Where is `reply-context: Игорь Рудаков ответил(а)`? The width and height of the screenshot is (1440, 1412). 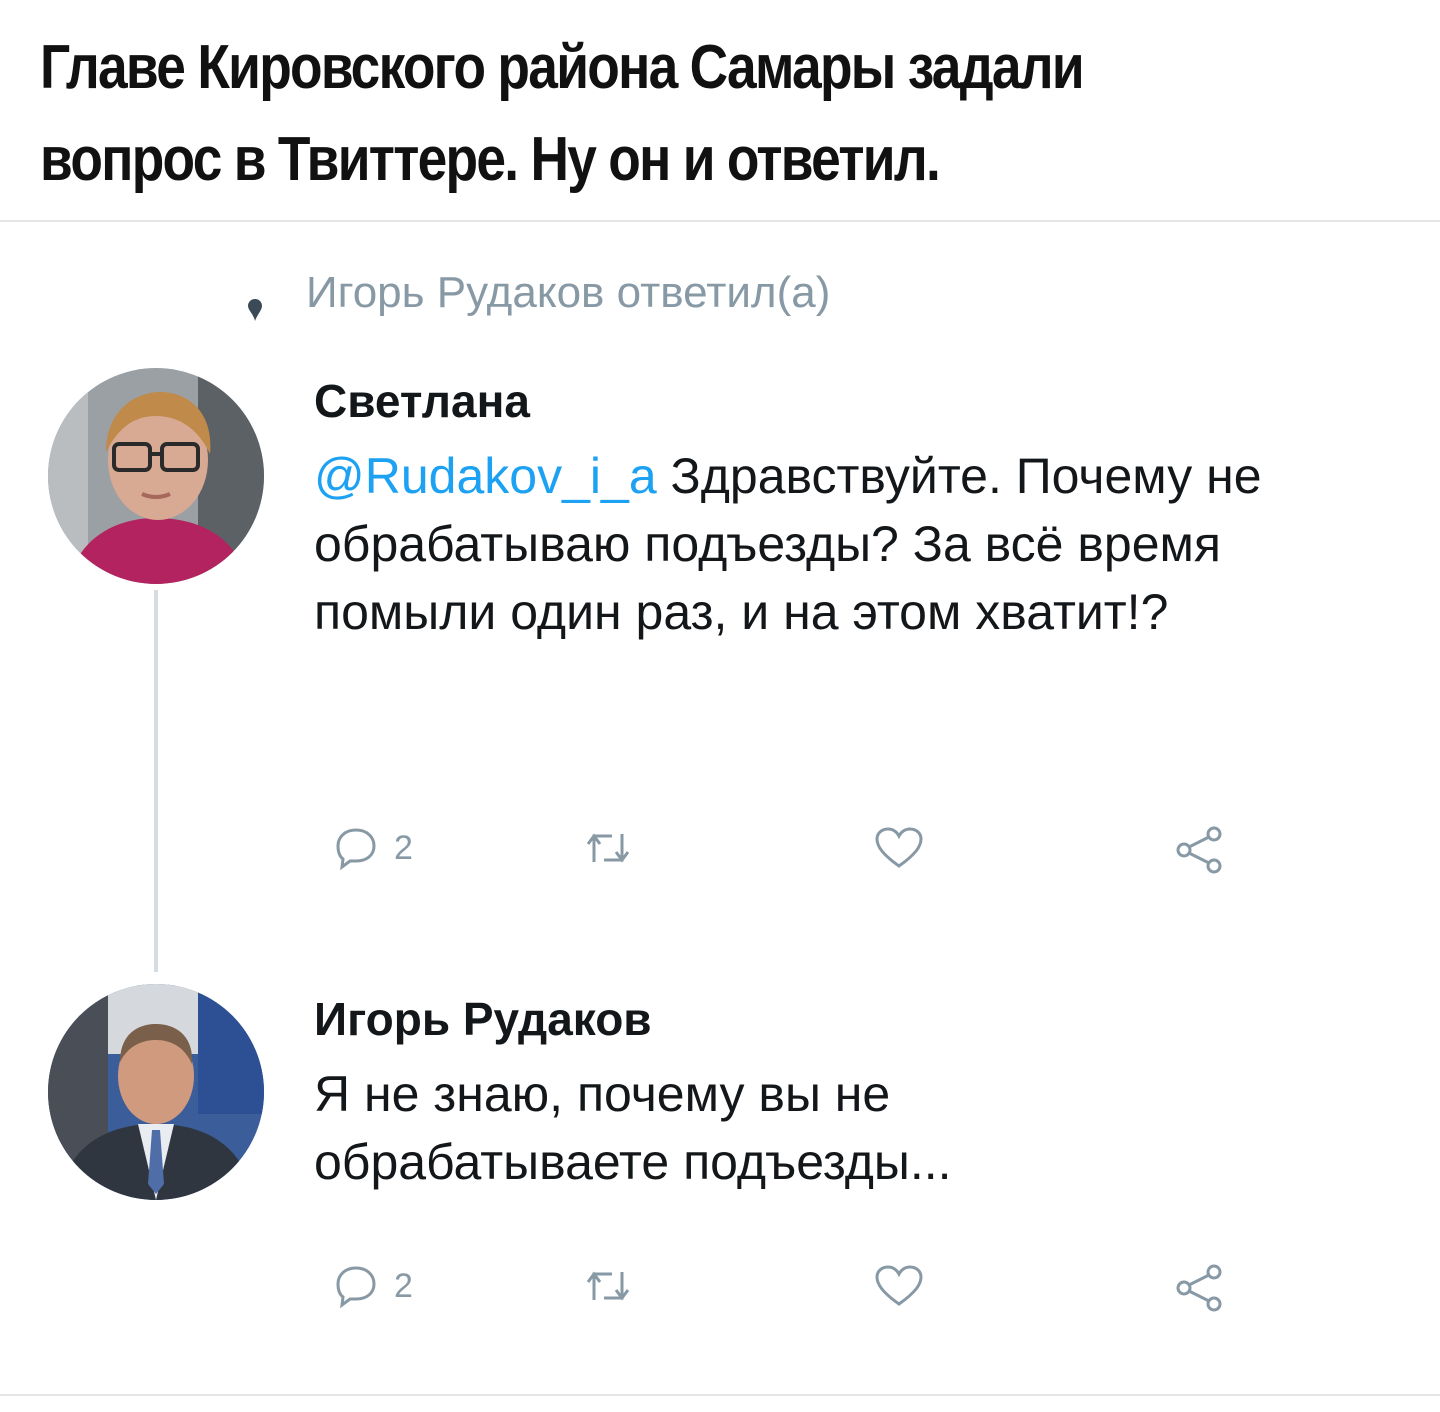 reply-context: Игорь Рудаков ответил(а) is located at coordinates (539, 294).